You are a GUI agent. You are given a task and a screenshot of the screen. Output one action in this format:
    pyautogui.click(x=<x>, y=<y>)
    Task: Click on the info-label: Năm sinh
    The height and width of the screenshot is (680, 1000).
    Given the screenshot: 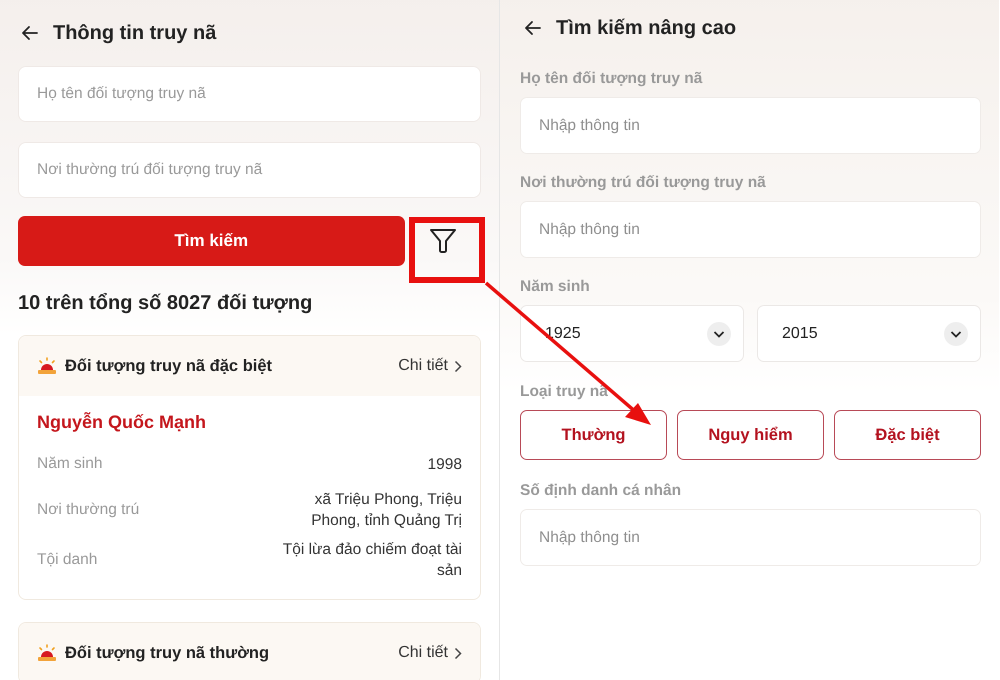 What is the action you would take?
    pyautogui.click(x=69, y=464)
    